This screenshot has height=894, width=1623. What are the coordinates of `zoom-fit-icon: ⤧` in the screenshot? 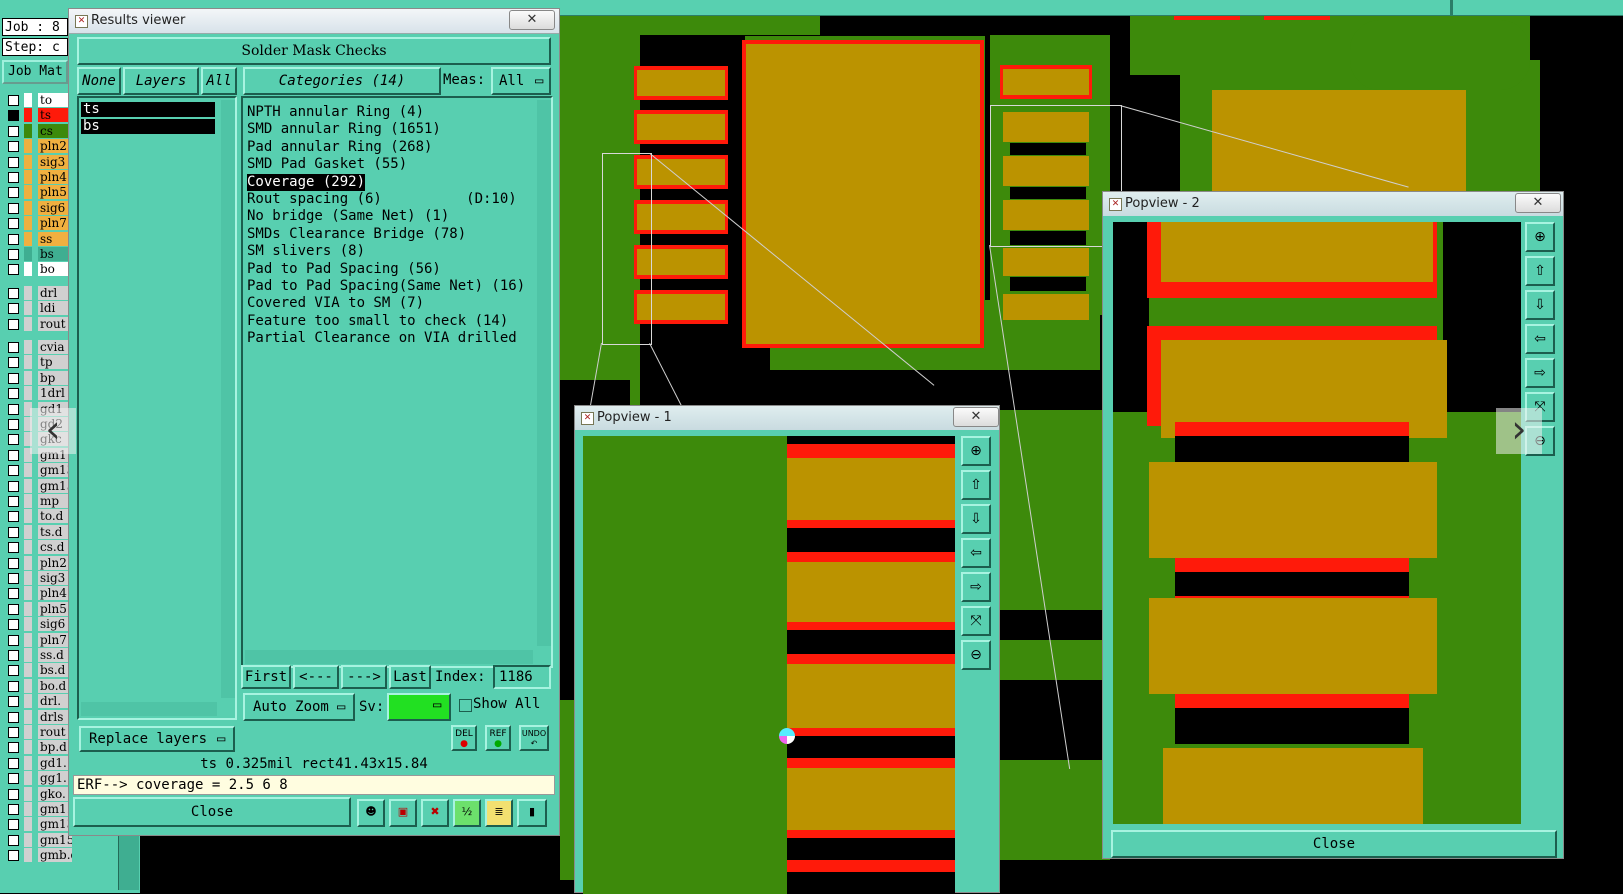 It's located at (976, 621).